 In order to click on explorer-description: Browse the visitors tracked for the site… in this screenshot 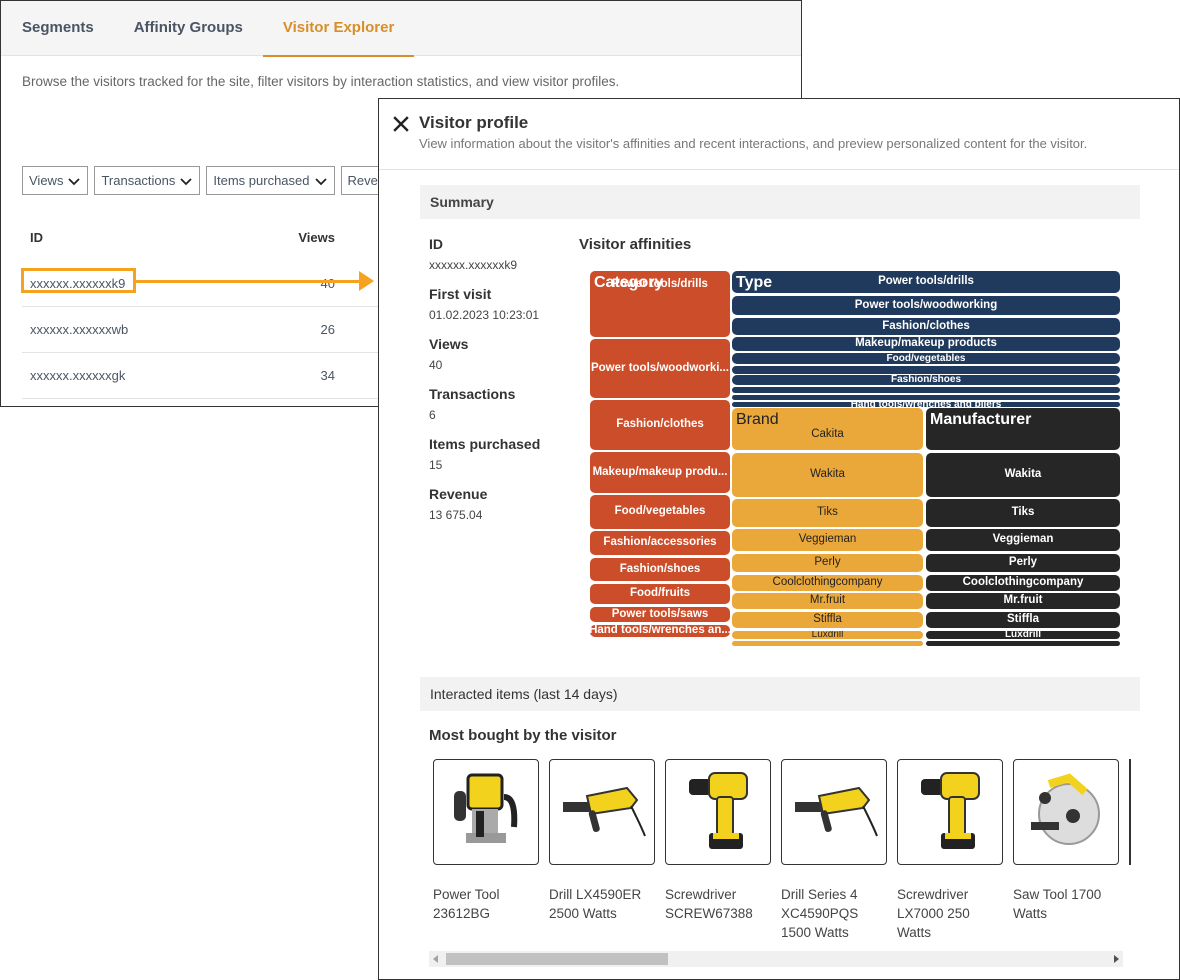, I will do `click(321, 81)`.